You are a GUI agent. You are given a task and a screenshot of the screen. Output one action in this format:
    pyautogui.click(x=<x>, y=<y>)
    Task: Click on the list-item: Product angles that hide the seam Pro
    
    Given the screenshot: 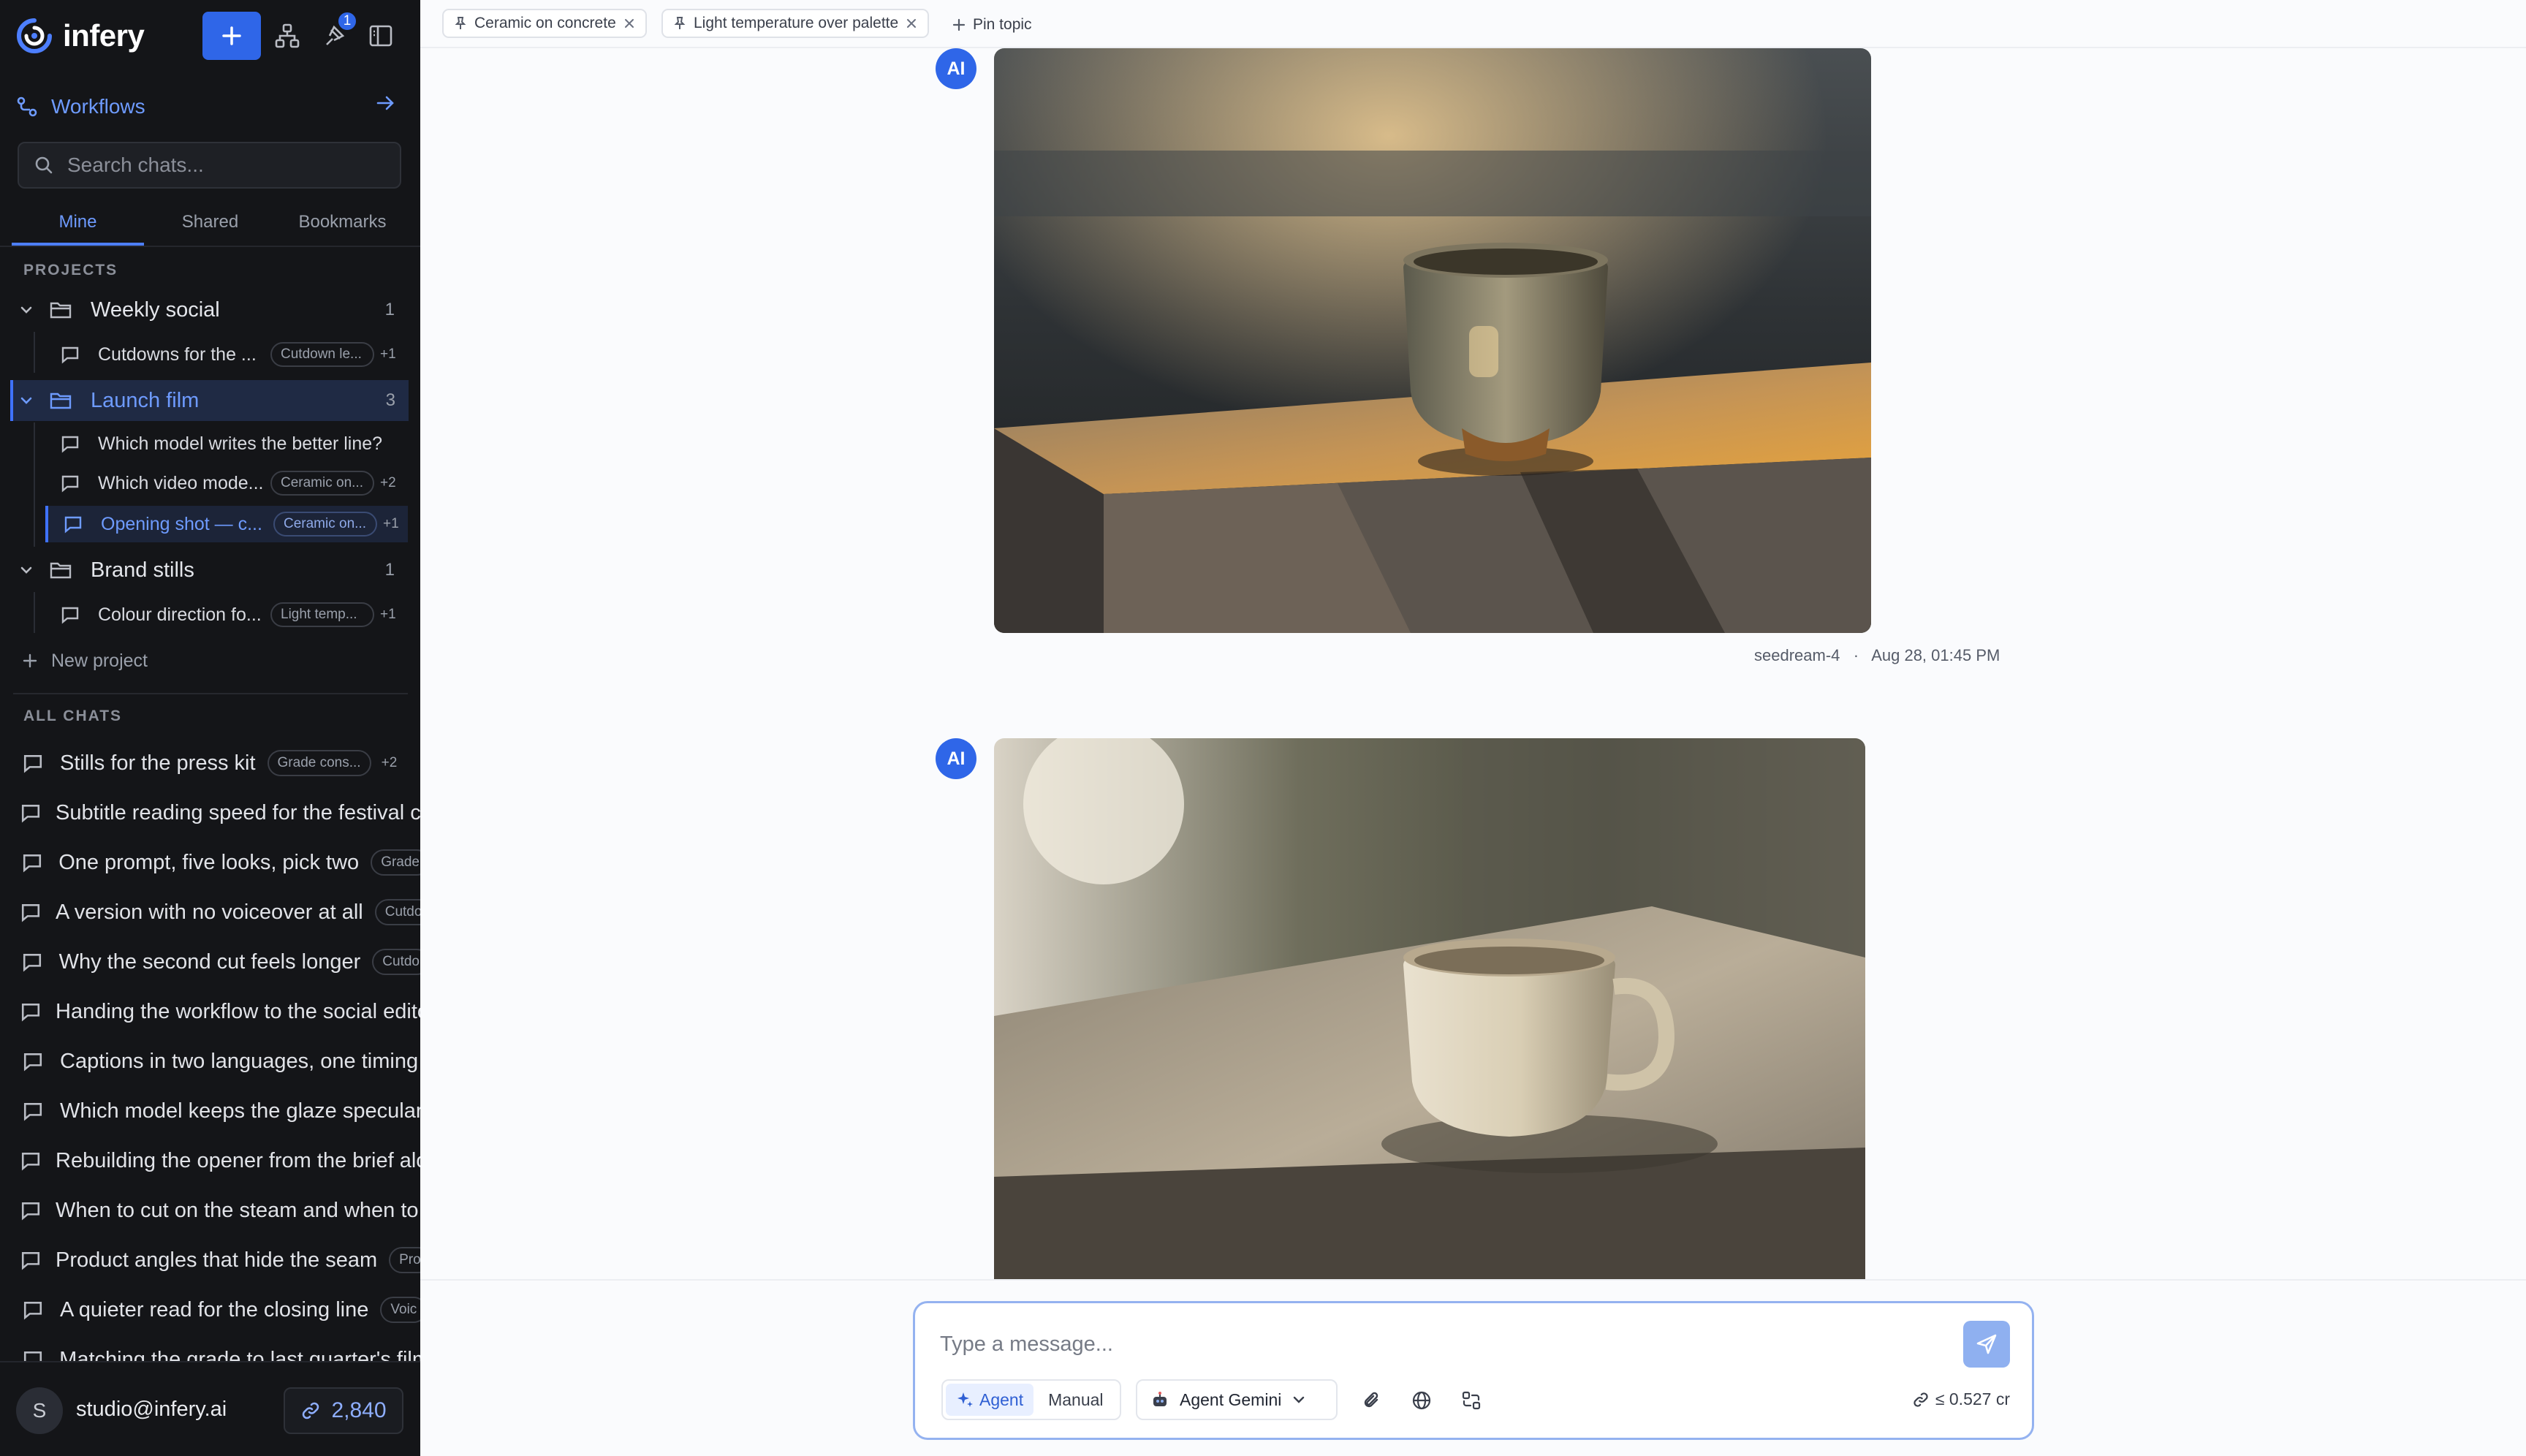 What is the action you would take?
    pyautogui.click(x=220, y=1260)
    